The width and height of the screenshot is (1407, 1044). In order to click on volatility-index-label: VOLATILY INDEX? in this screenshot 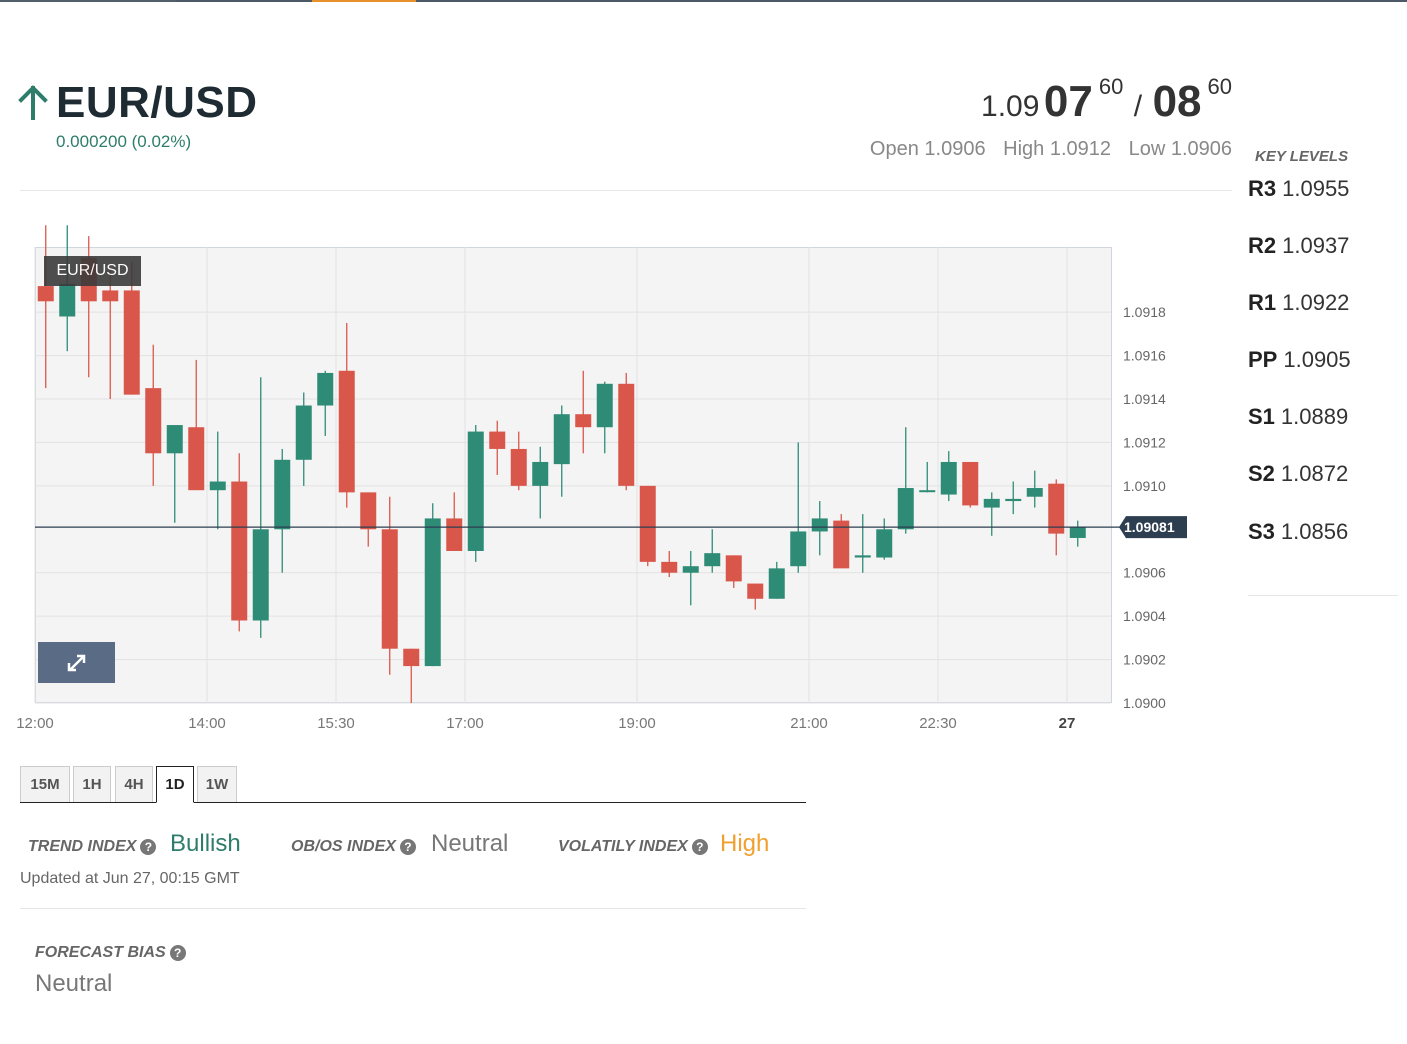, I will do `click(633, 847)`.